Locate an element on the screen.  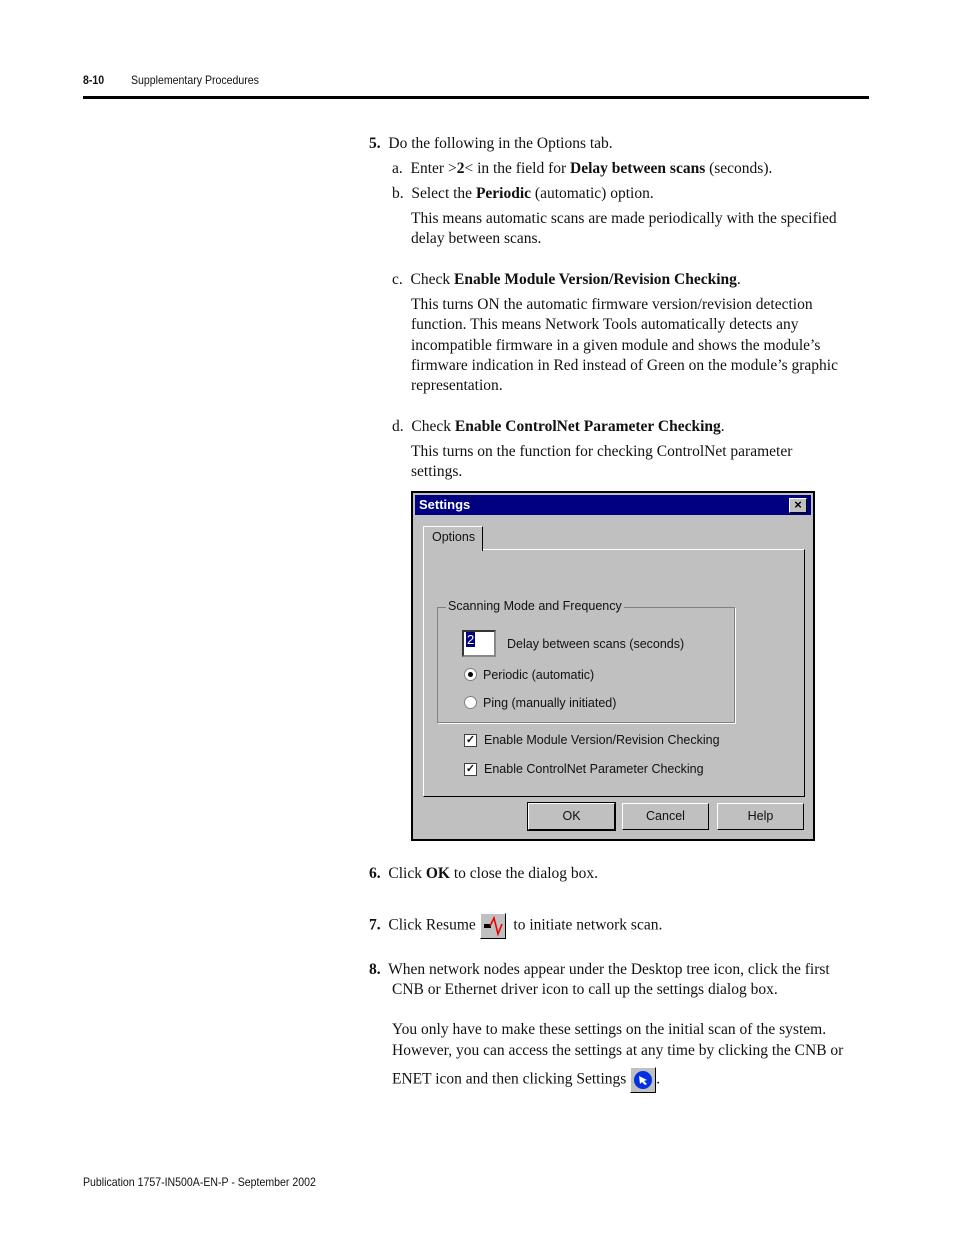
checkbox-version: ✓ is located at coordinates (470, 740).